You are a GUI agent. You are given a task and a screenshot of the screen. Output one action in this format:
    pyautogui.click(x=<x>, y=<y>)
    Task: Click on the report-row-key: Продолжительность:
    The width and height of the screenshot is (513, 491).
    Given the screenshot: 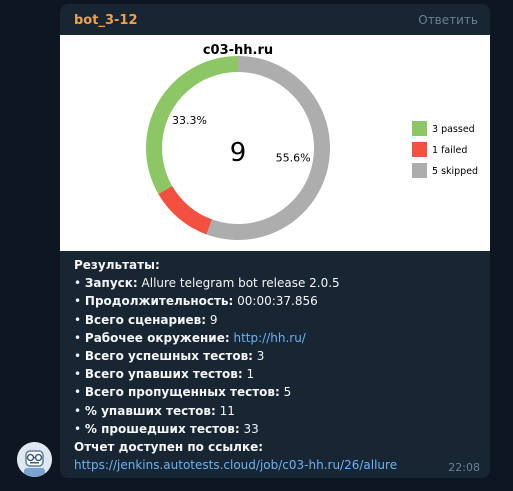 What is the action you would take?
    pyautogui.click(x=159, y=301)
    